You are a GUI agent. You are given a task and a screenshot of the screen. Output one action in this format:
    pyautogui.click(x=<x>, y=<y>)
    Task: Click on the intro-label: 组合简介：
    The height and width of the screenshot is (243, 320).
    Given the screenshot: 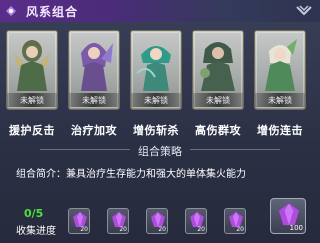 What is the action you would take?
    pyautogui.click(x=41, y=174)
    